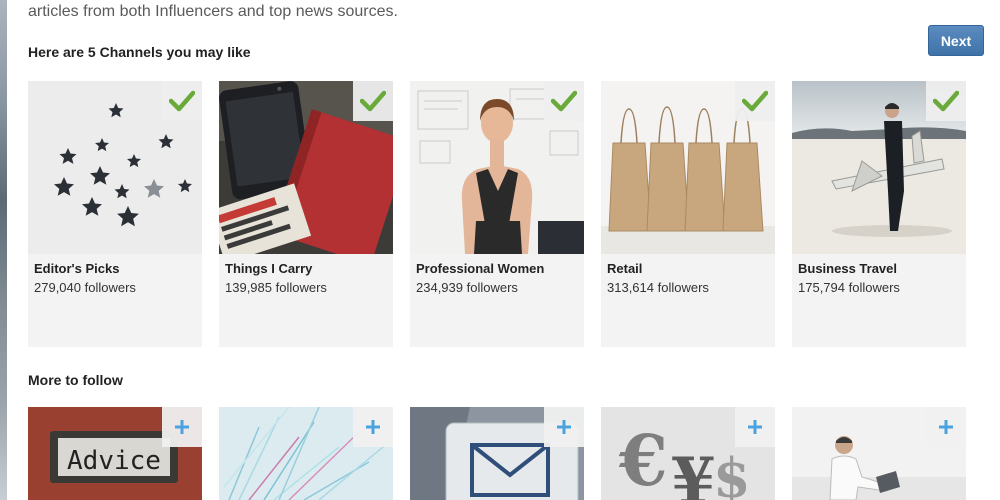  I want to click on more-tile-advice: Advice, so click(115, 453).